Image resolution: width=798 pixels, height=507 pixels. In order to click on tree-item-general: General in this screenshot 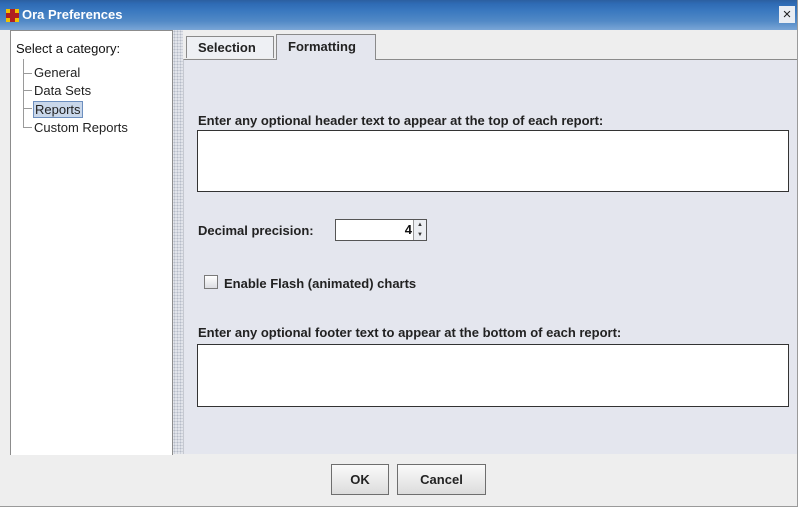, I will do `click(57, 72)`.